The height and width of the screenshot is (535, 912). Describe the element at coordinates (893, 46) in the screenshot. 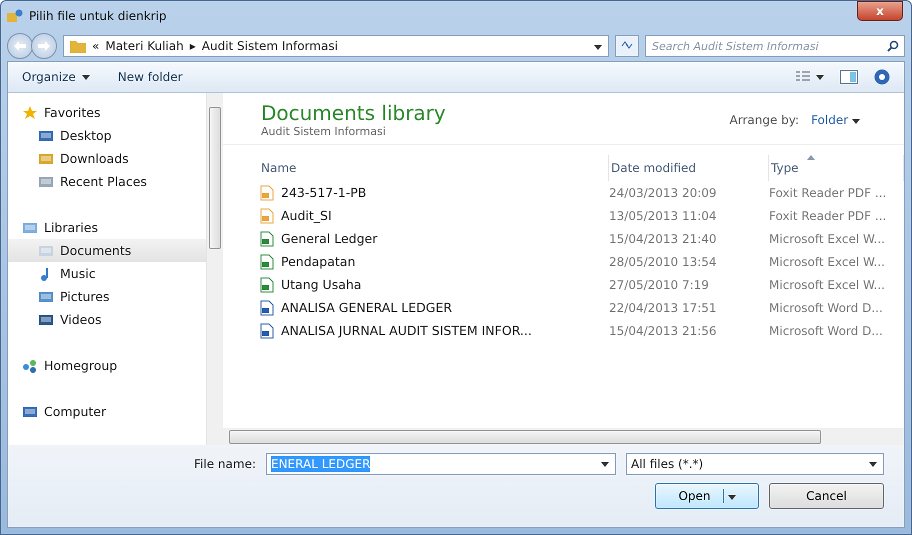

I see `search-icon` at that location.